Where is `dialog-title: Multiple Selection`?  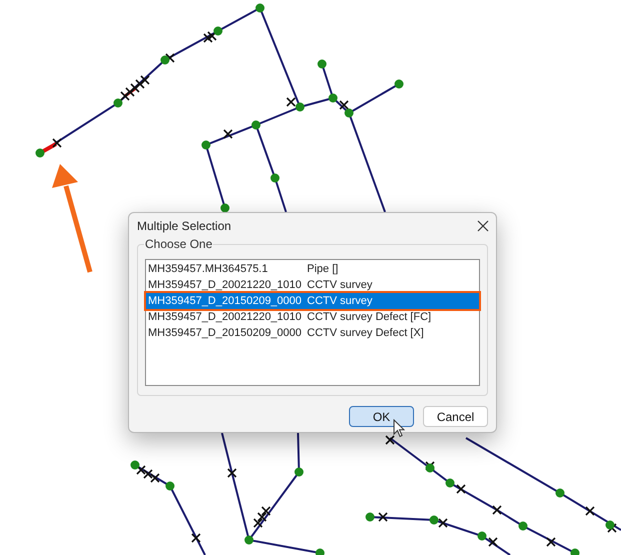
dialog-title: Multiple Selection is located at coordinates (184, 226).